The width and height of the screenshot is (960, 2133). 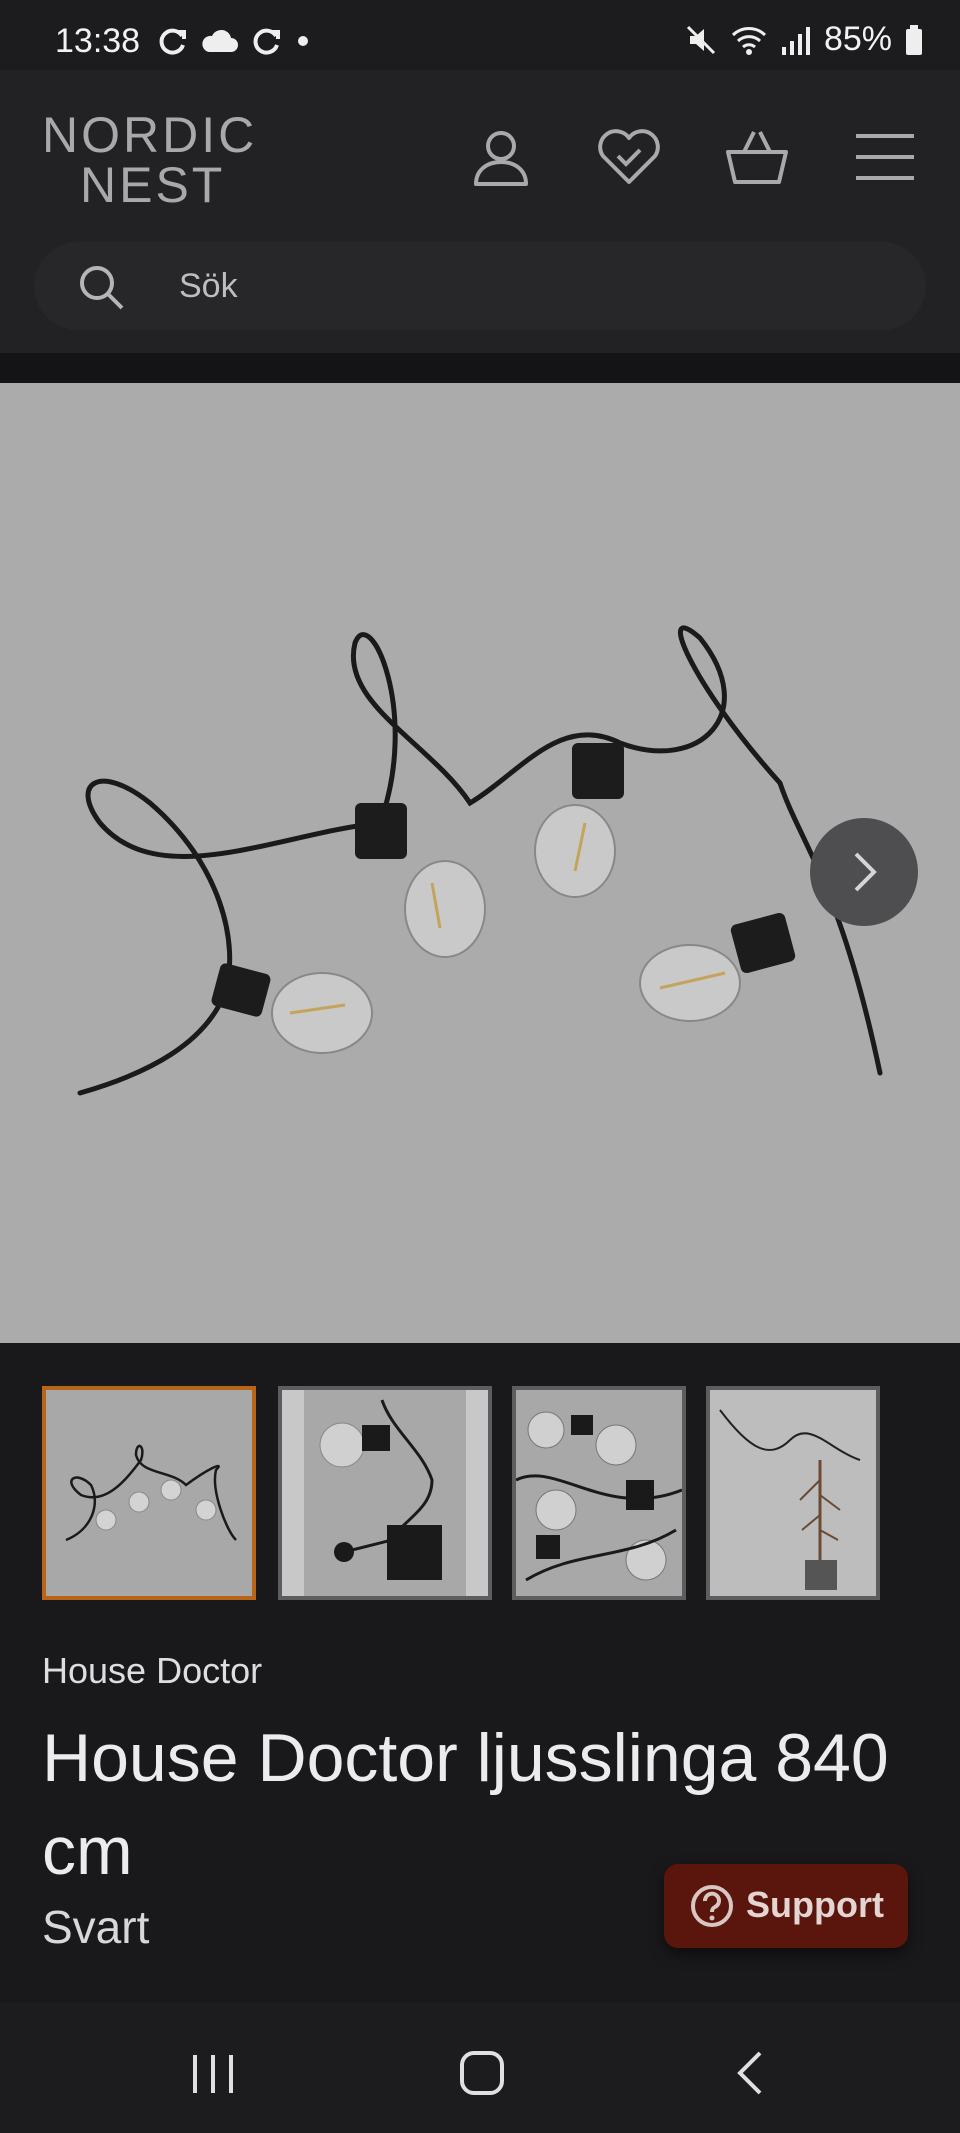 What do you see at coordinates (599, 1496) in the screenshot?
I see `bulbs-closeup-thumb` at bounding box center [599, 1496].